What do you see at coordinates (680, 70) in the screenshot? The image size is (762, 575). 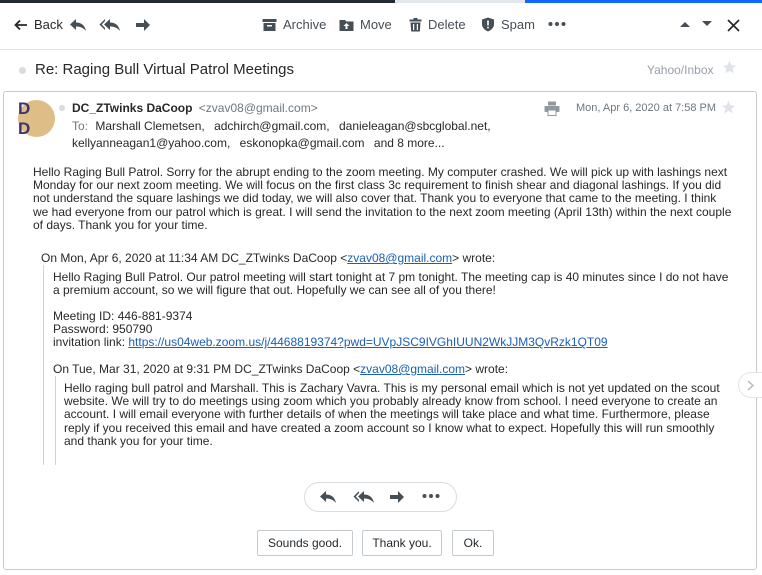 I see `folder-label: Yahoo/Inbox` at bounding box center [680, 70].